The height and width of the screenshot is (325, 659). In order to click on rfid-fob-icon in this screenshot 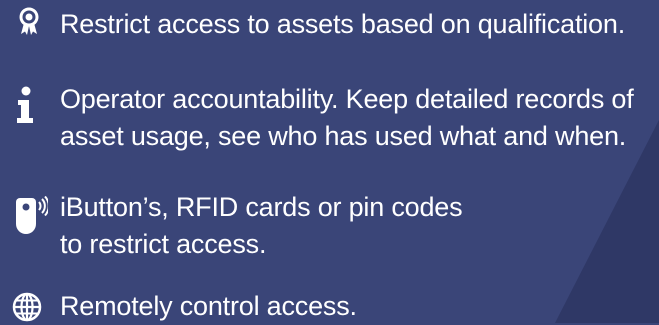, I will do `click(32, 215)`.